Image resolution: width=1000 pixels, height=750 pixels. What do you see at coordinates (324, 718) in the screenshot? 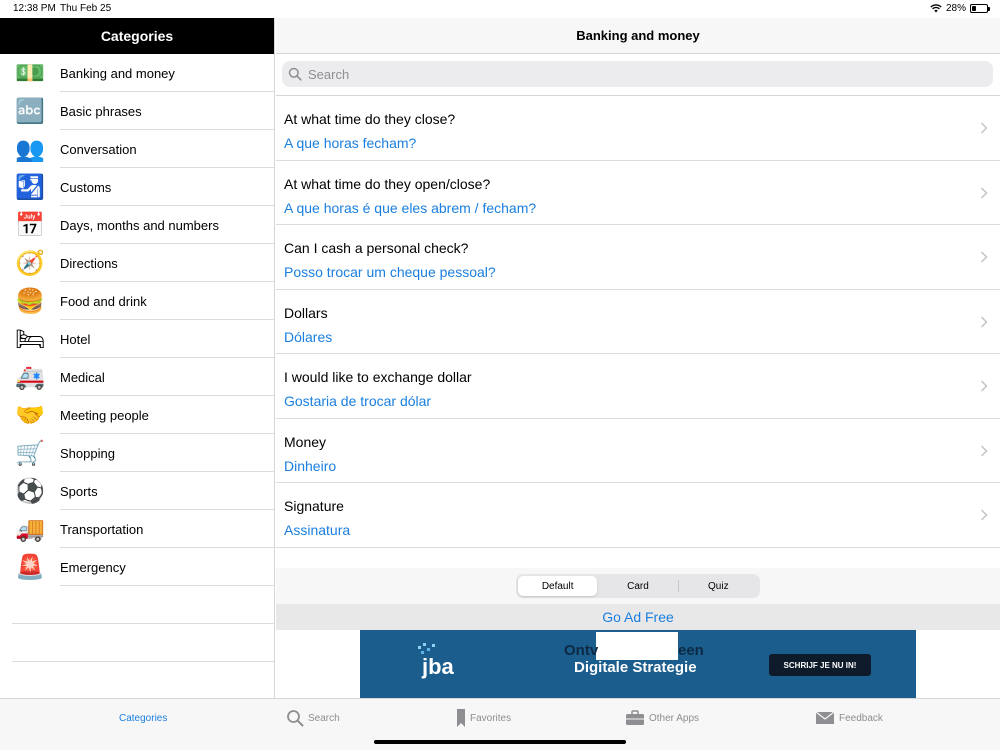
I see `tab-label: Search` at bounding box center [324, 718].